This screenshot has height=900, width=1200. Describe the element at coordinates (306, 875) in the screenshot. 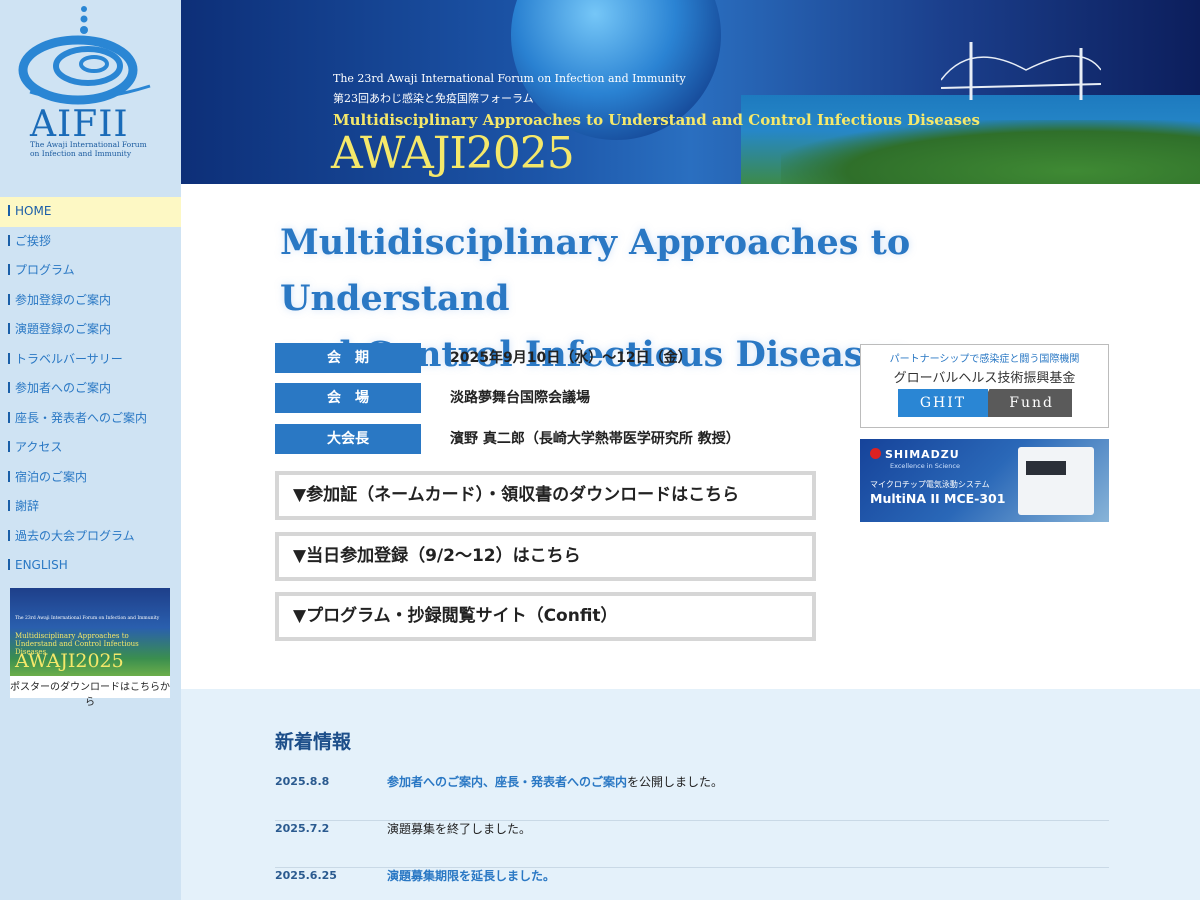

I see `news-date: 2025.6.25` at that location.